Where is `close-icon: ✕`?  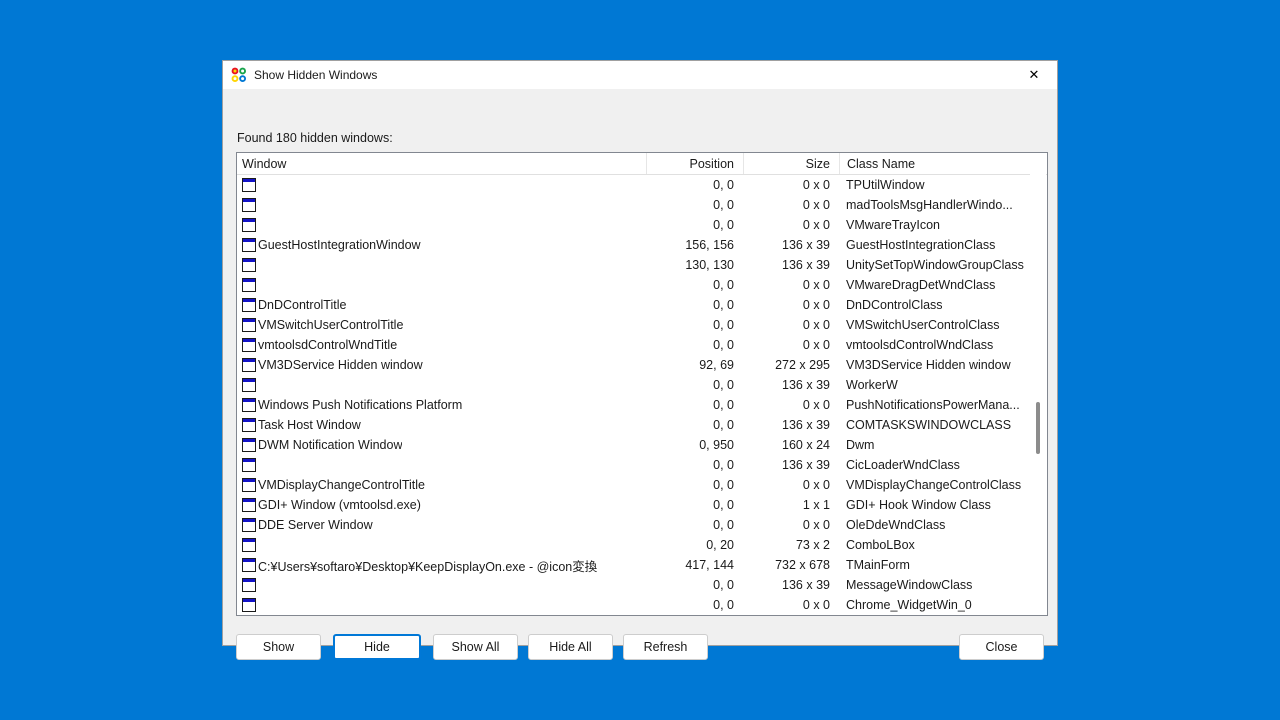 close-icon: ✕ is located at coordinates (1034, 75).